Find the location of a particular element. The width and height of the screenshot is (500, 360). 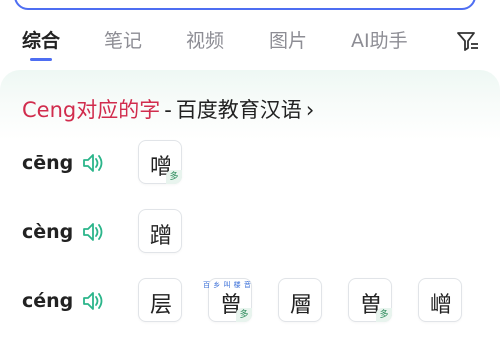

char-button: 層 is located at coordinates (300, 300).